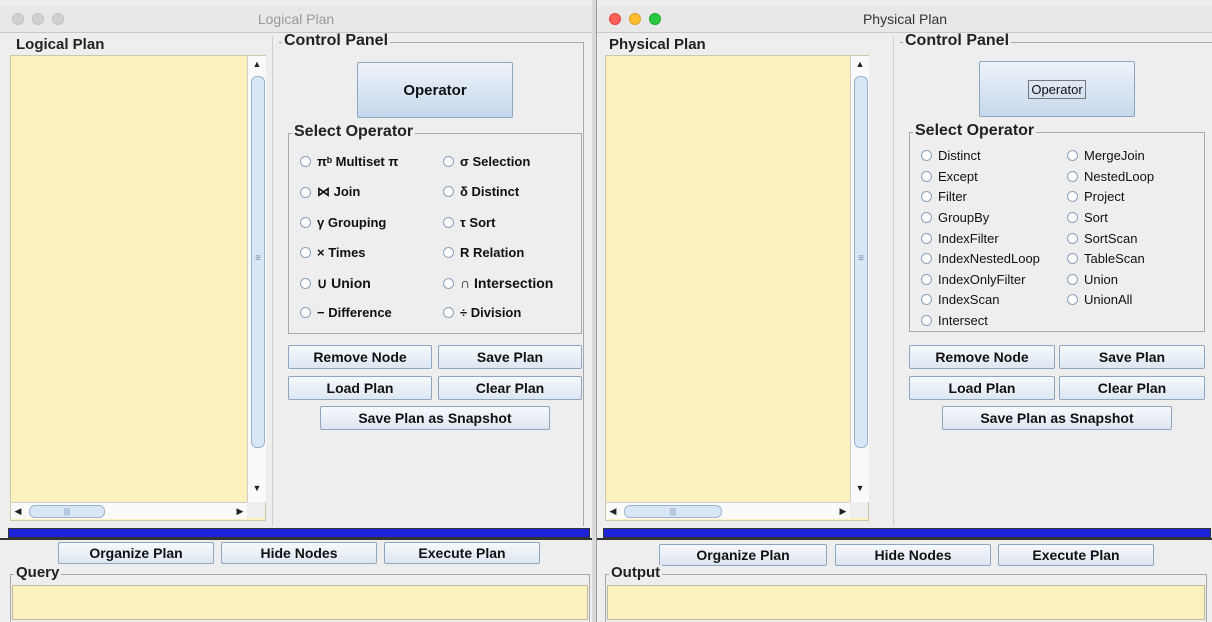 The image size is (1212, 622). I want to click on operator-radio-relation: R Relation, so click(483, 252).